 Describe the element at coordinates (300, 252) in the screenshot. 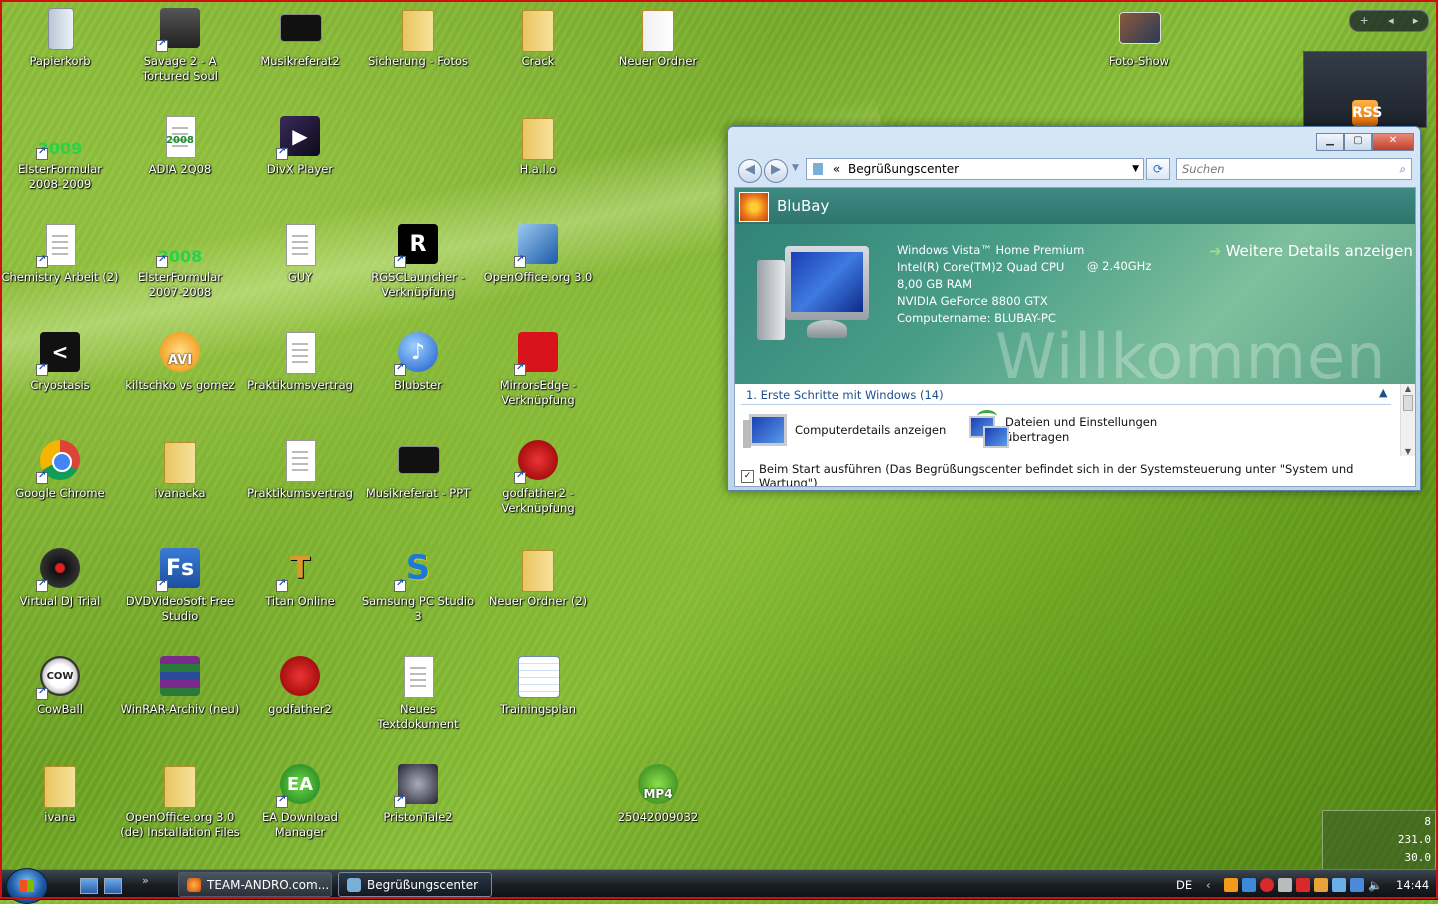

I see `icon-guy: GUY` at that location.